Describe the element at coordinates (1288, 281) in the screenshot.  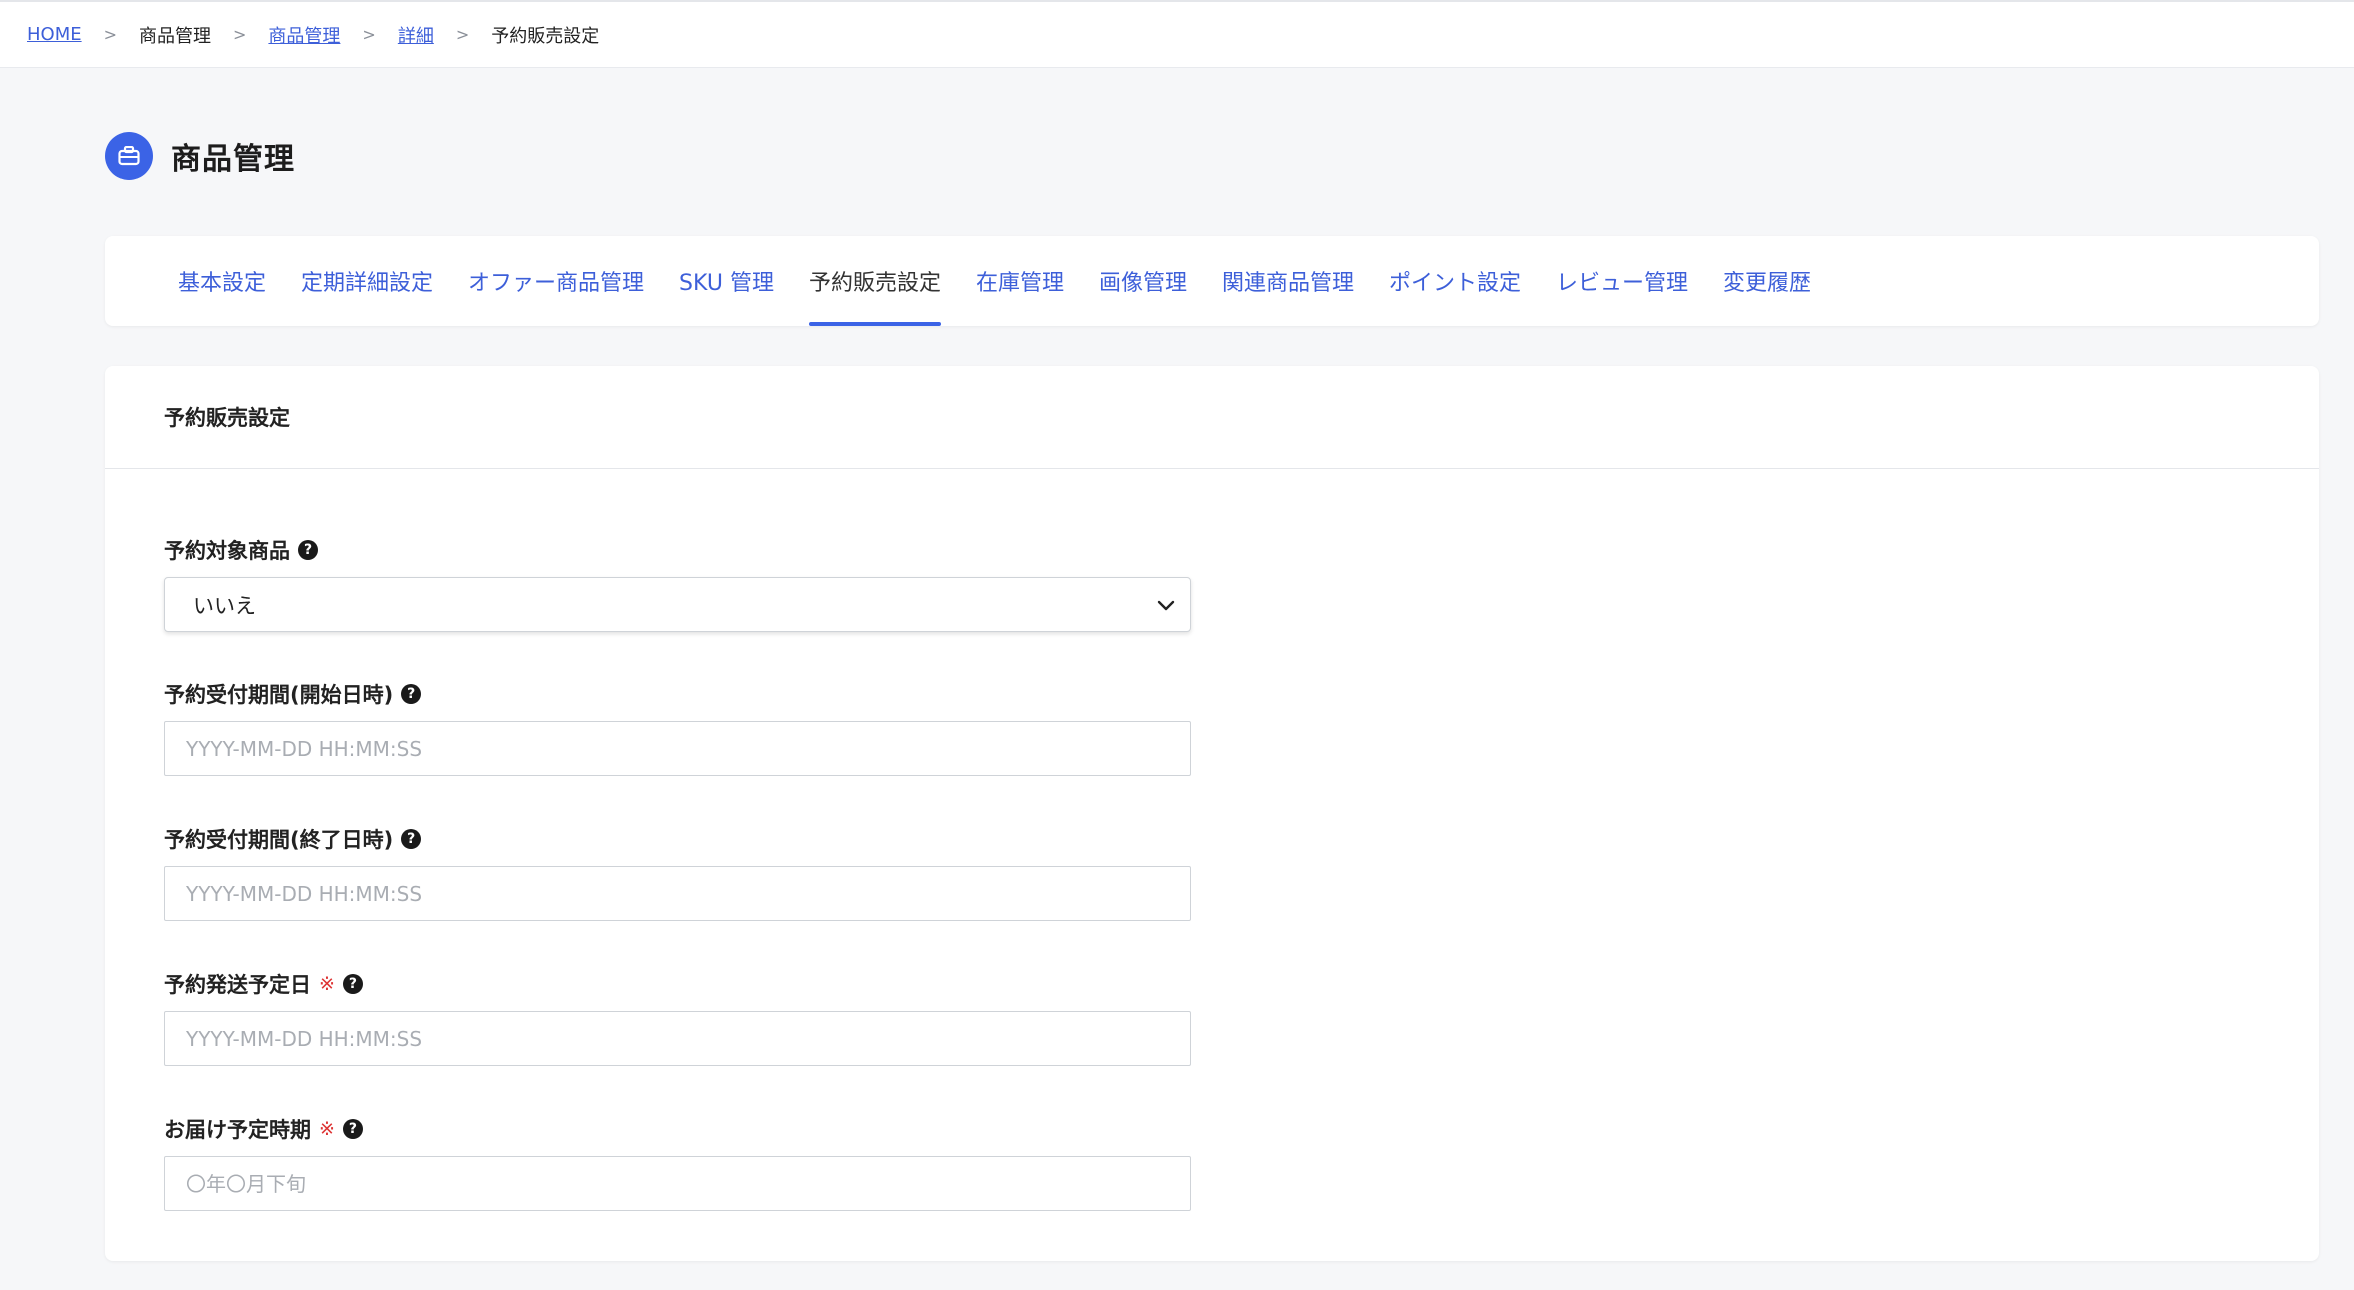
I see `tab-related-products: 関連商品管理` at that location.